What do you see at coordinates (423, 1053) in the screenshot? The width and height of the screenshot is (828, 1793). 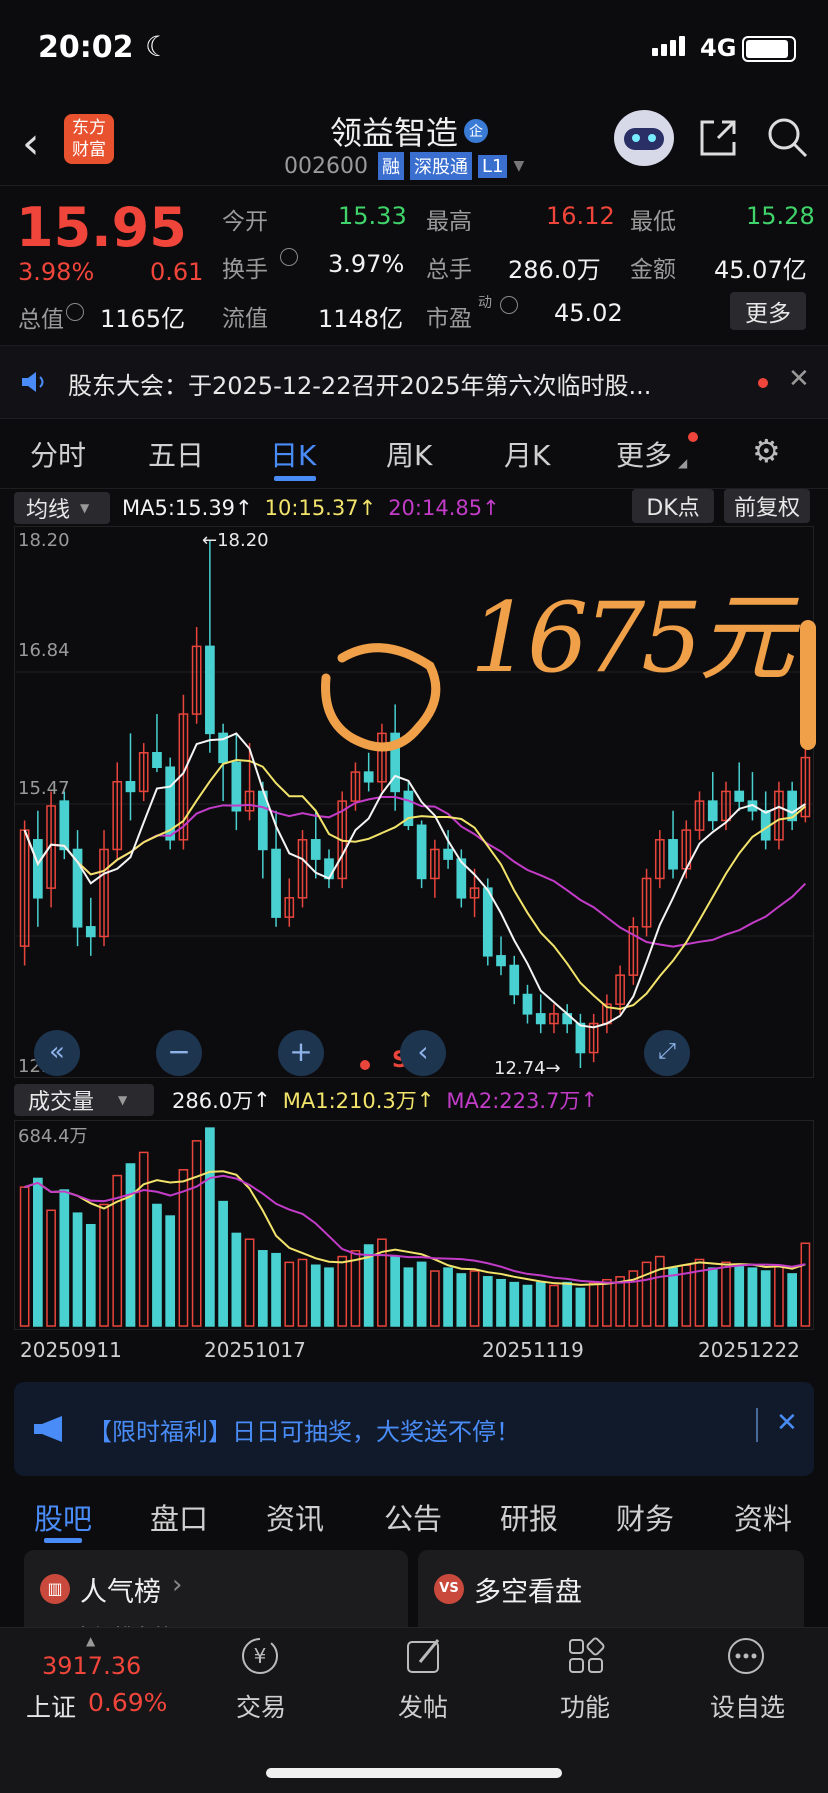 I see `previous-icon: ‹` at bounding box center [423, 1053].